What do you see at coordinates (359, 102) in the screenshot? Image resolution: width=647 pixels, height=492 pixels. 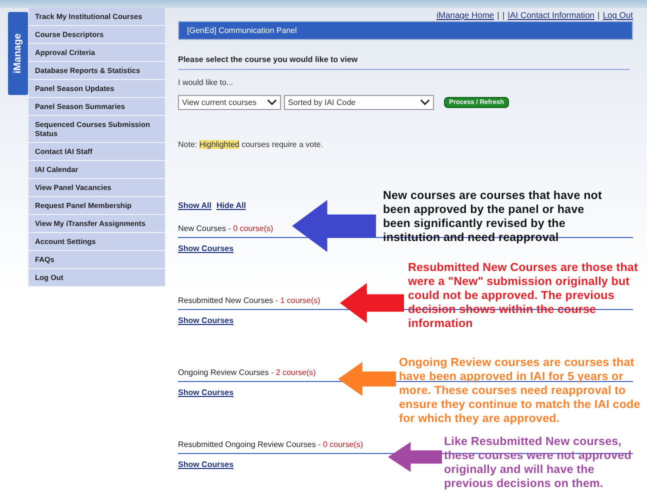 I see `sort-dropdown: Sorted by IAI Code` at bounding box center [359, 102].